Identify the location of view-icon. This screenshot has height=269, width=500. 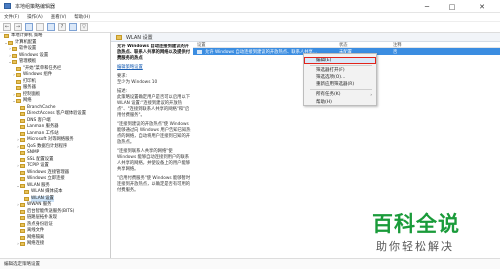
(40, 27).